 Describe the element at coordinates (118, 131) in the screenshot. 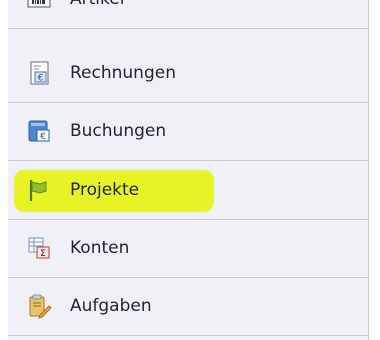

I see `sidebar-item-label: Buchungen` at that location.